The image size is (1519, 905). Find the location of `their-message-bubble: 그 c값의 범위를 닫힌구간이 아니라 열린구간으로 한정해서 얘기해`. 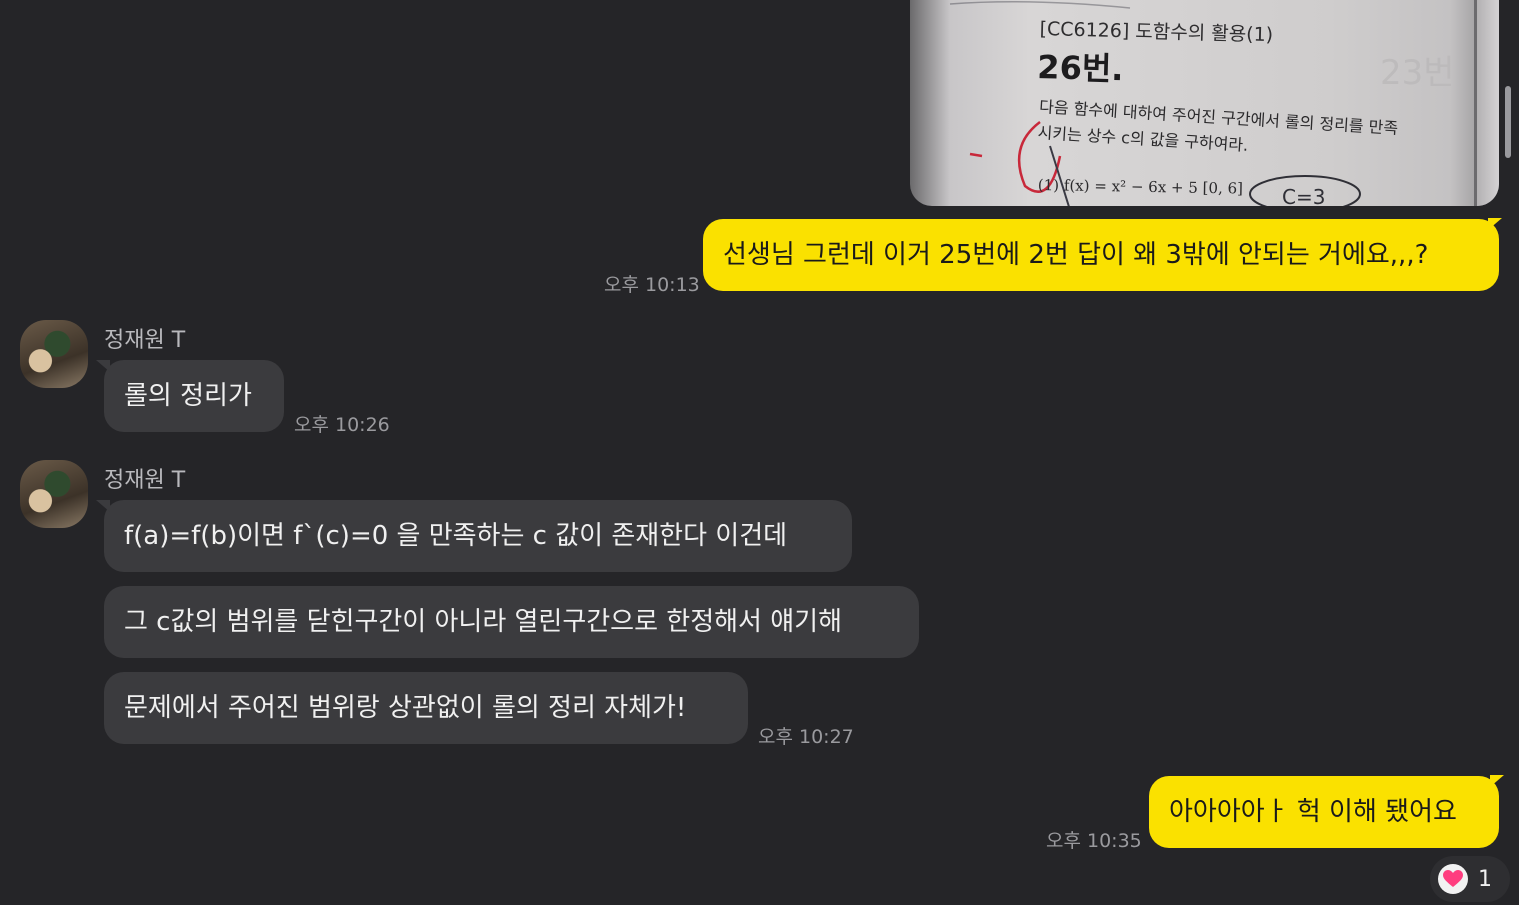

their-message-bubble: 그 c값의 범위를 닫힌구간이 아니라 열린구간으로 한정해서 얘기해 is located at coordinates (511, 622).